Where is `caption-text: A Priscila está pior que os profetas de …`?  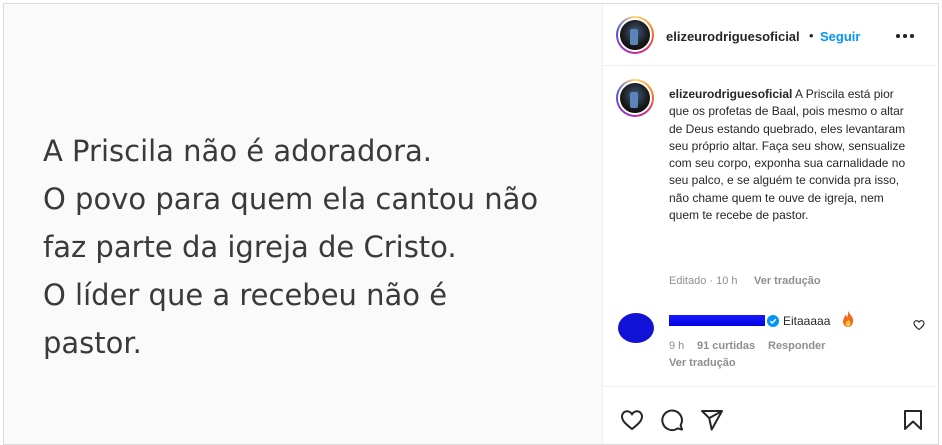 caption-text: A Priscila está pior que os profetas de … is located at coordinates (787, 155).